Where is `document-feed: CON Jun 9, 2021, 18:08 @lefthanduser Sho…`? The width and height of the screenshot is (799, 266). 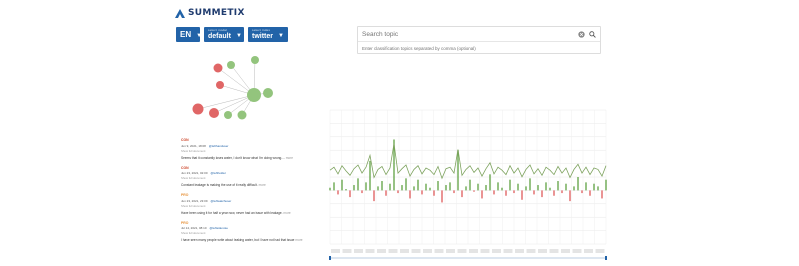 document-feed: CON Jun 9, 2021, 18:08 @lefthanduser Sho… is located at coordinates (251, 193).